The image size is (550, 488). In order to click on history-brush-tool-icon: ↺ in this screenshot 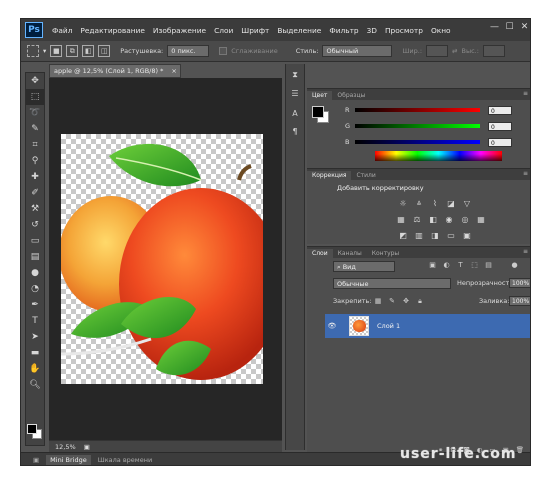, I will do `click(35, 225)`.